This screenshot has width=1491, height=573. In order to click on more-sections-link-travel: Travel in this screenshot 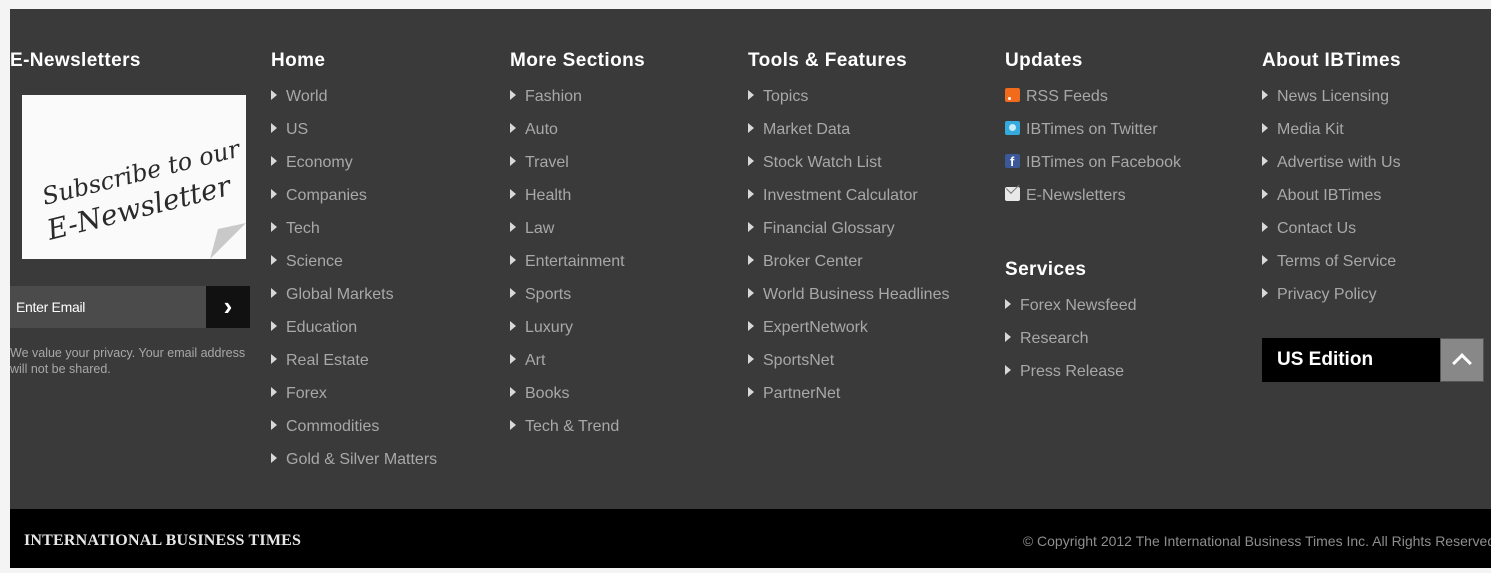, I will do `click(577, 170)`.